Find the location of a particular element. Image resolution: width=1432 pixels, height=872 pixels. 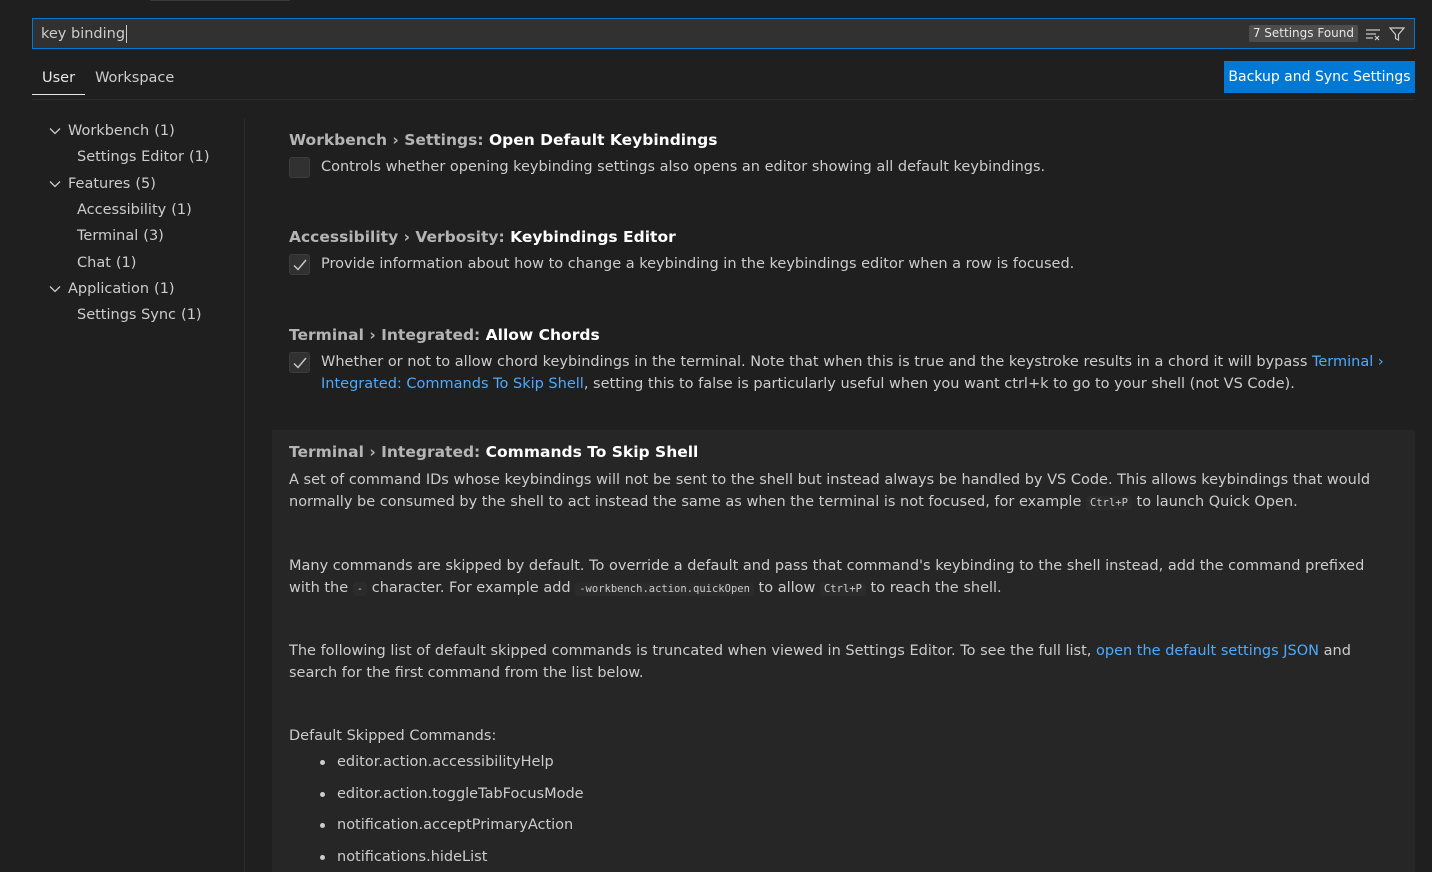

search-input-value: key binding is located at coordinates (83, 33).